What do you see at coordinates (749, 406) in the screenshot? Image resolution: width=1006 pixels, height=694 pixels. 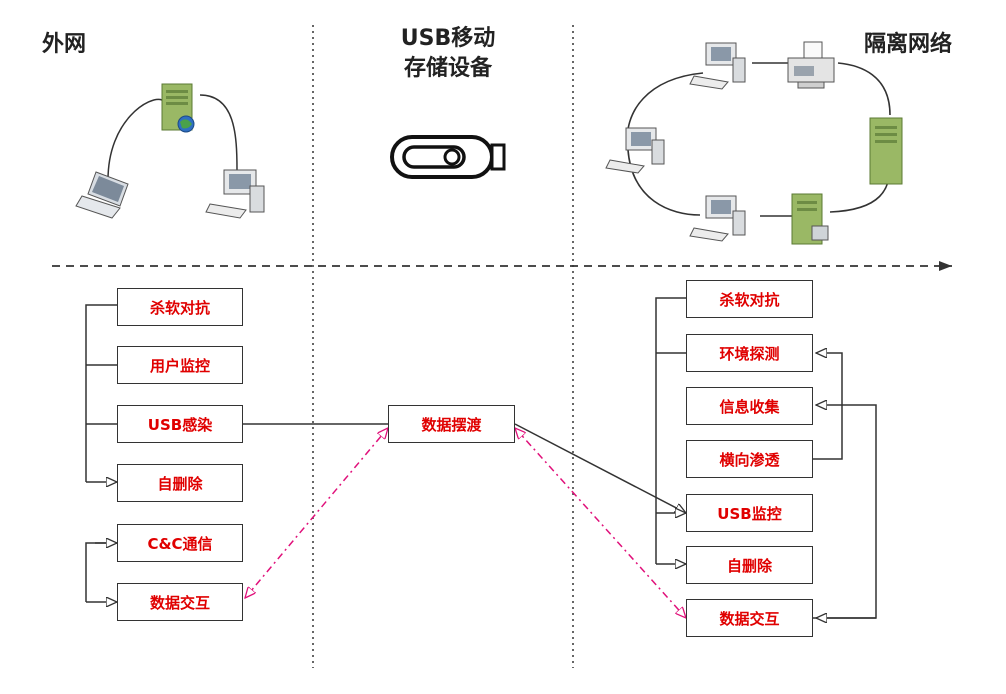 I see `right-box-info-collection: 信息收集` at bounding box center [749, 406].